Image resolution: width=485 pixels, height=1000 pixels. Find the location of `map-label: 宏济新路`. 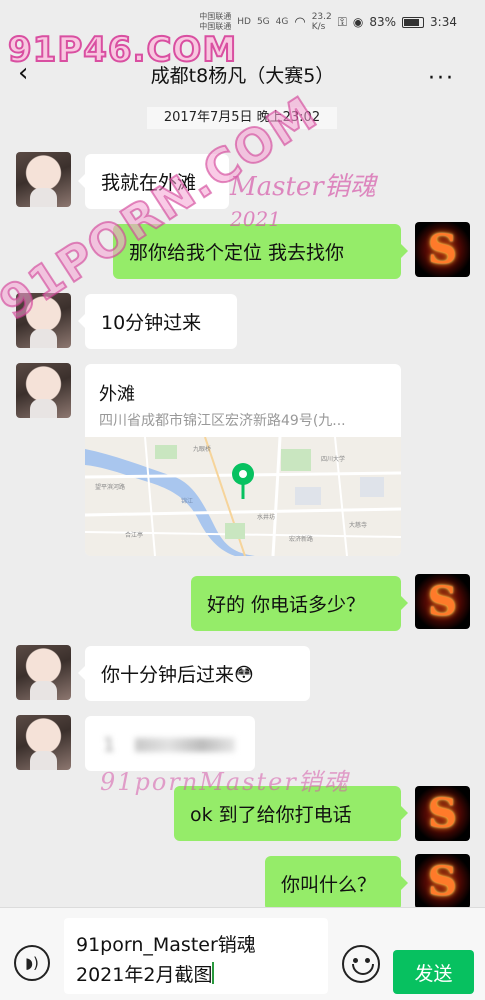

map-label: 宏济新路 is located at coordinates (301, 539).